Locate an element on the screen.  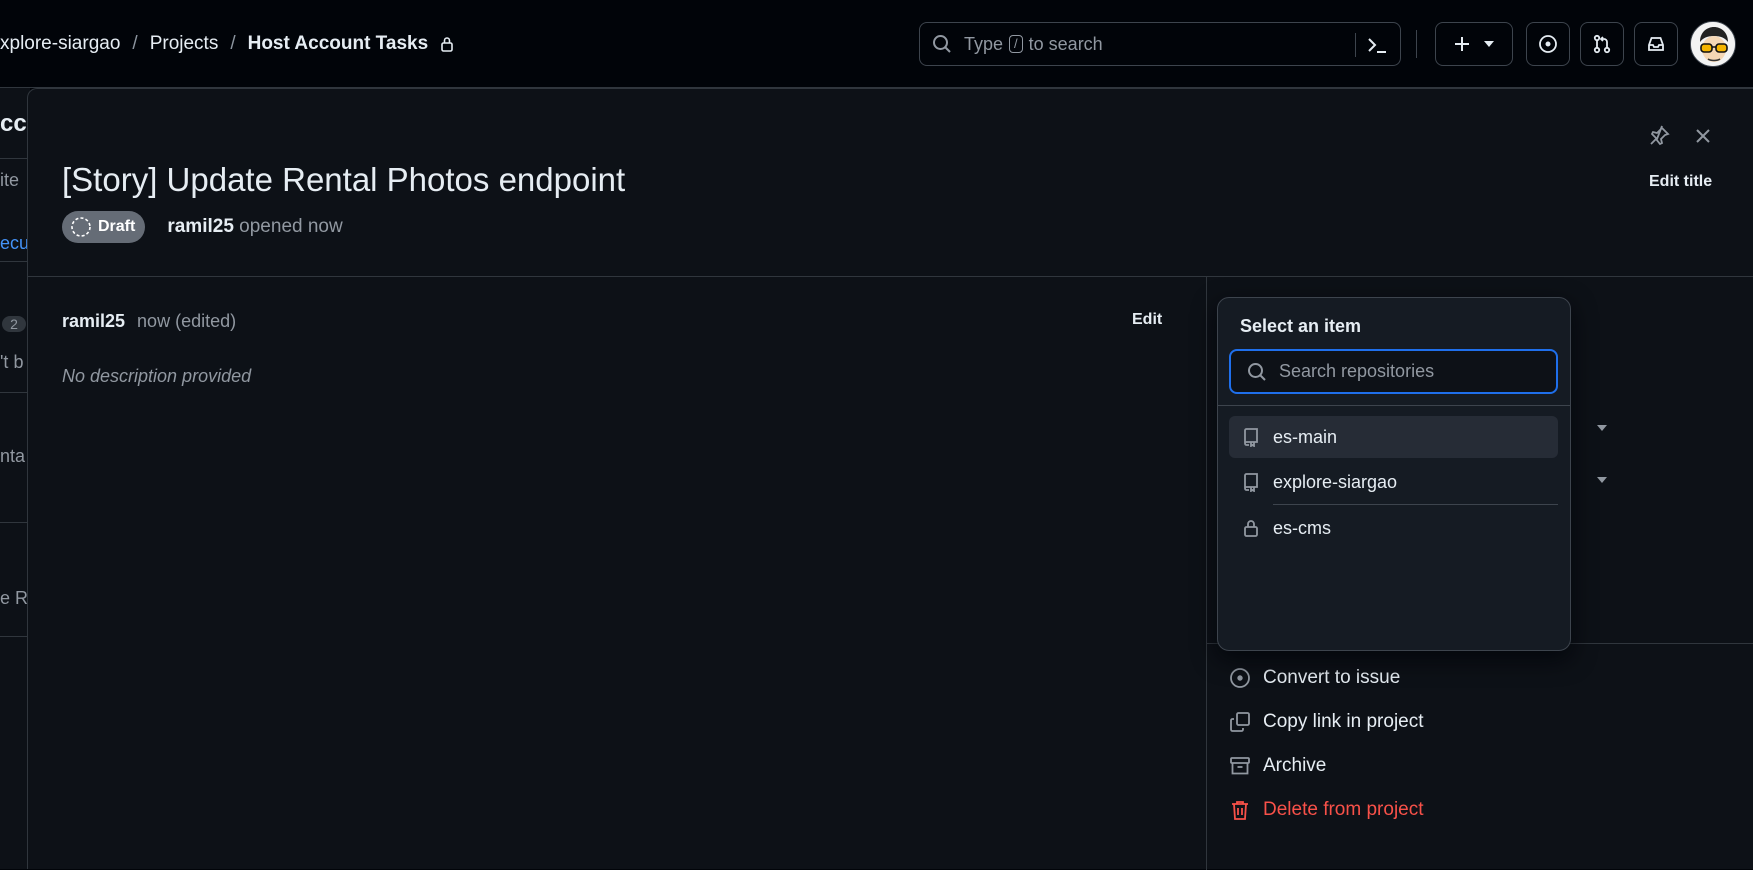
breadcrumb-projects-link: Projects is located at coordinates (184, 44).